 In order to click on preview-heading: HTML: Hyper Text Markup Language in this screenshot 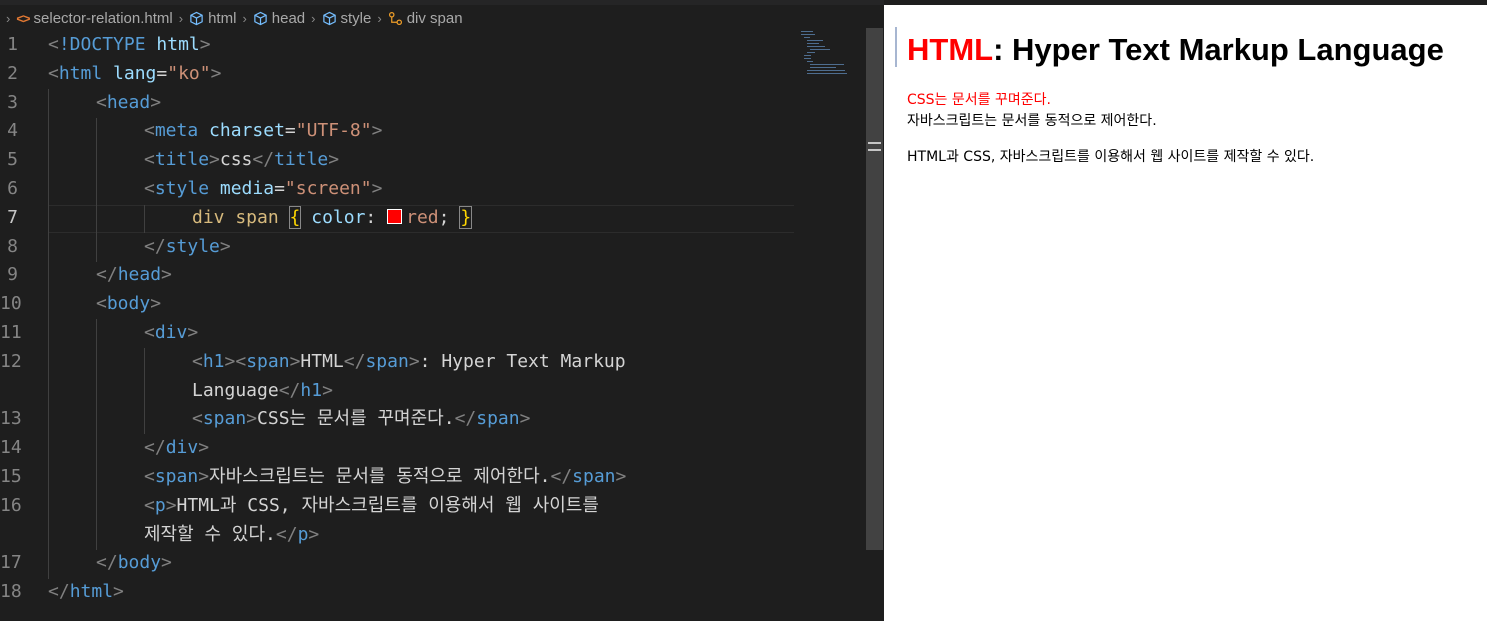, I will do `click(1175, 50)`.